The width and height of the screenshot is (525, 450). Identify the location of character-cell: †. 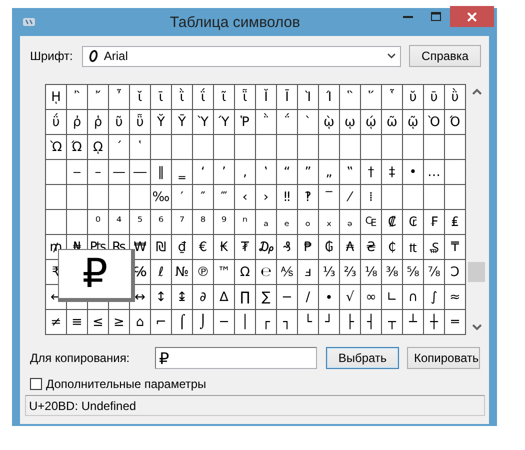
(371, 172).